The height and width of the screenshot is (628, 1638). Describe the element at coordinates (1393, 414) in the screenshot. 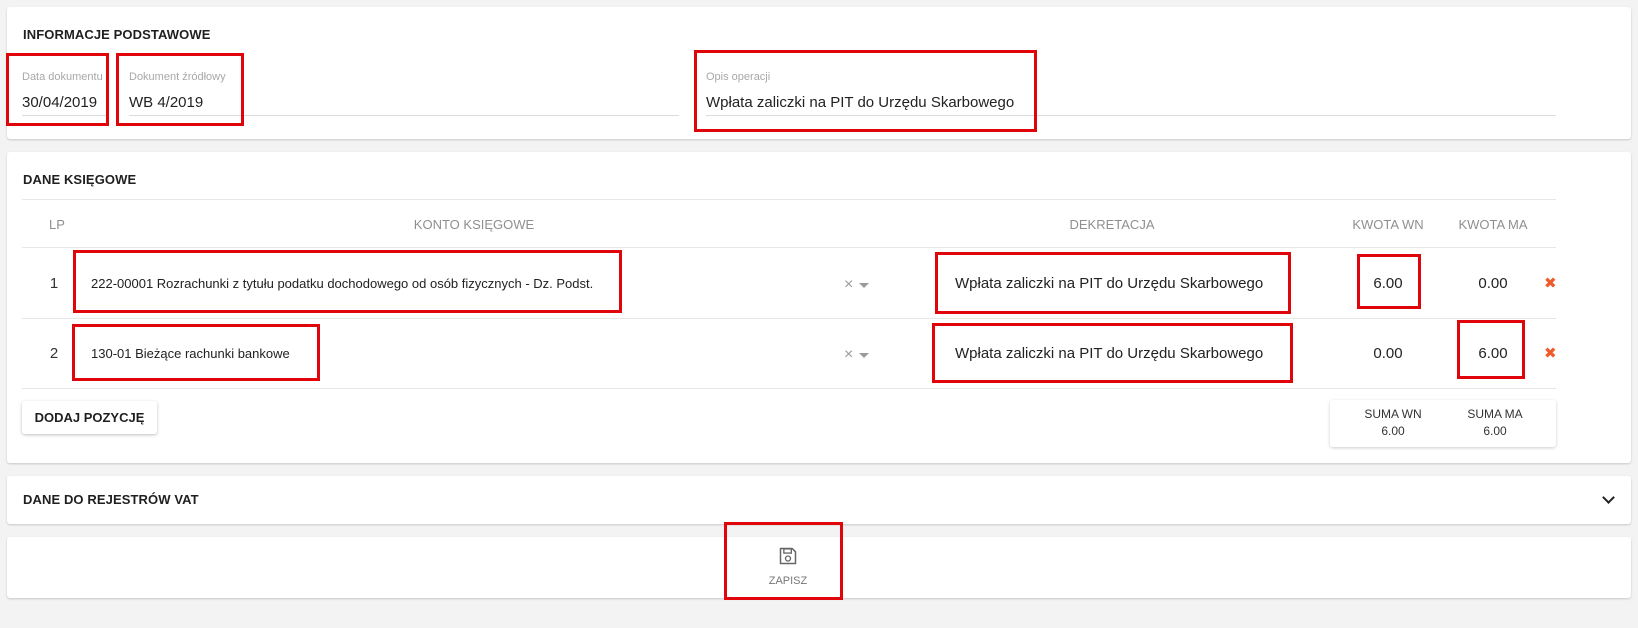

I see `sum-wn-label: SUMA WN` at that location.